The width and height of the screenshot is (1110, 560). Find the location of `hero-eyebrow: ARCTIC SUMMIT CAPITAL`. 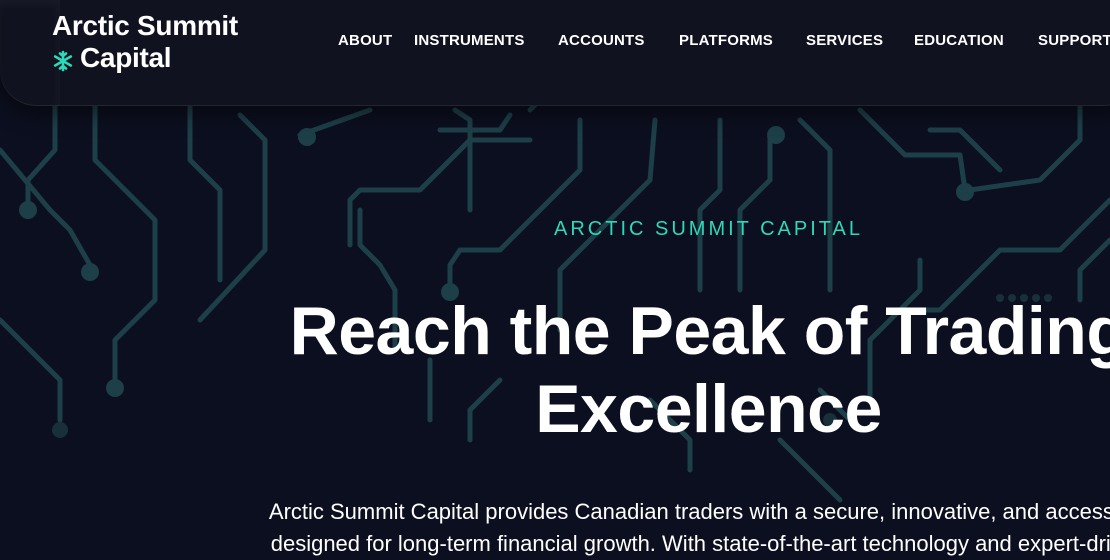

hero-eyebrow: ARCTIC SUMMIT CAPITAL is located at coordinates (708, 229).